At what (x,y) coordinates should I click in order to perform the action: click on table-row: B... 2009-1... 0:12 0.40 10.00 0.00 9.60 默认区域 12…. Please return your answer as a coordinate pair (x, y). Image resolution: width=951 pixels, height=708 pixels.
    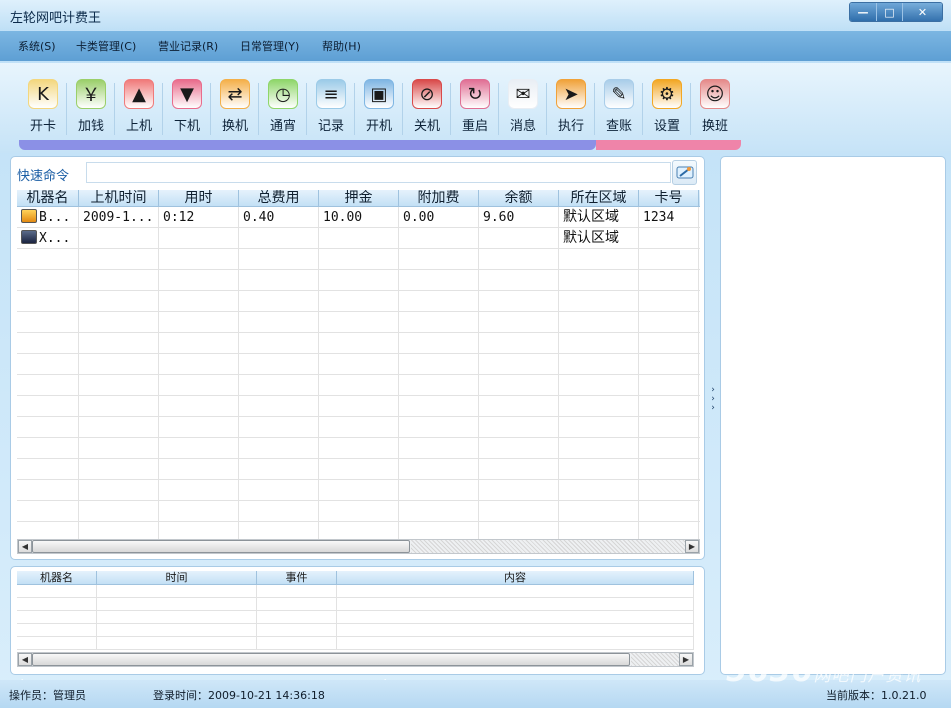
    Looking at the image, I should click on (358, 217).